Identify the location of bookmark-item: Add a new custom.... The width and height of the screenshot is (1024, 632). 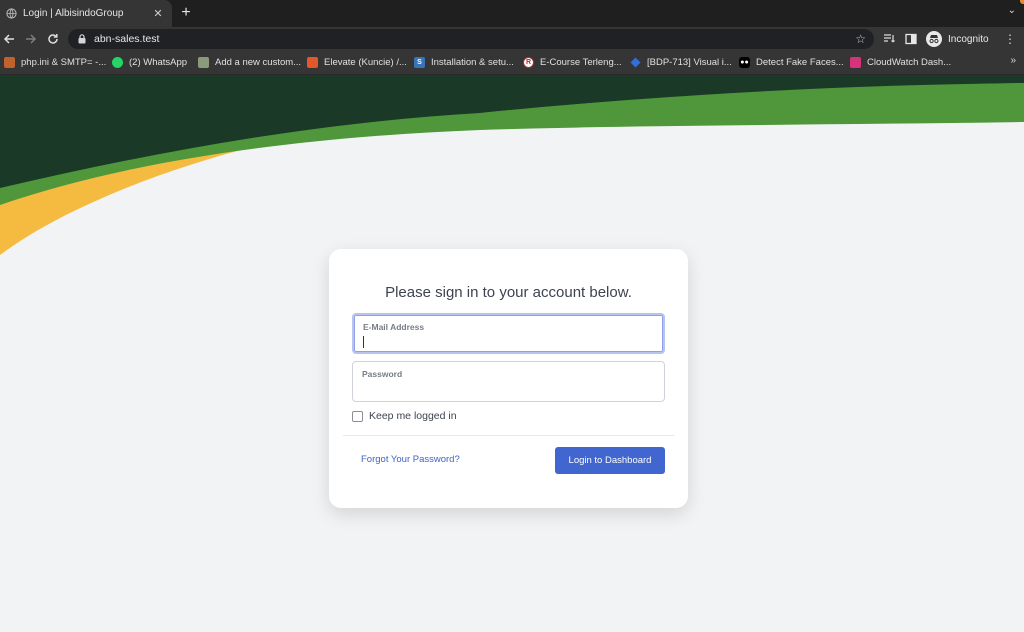
(249, 62).